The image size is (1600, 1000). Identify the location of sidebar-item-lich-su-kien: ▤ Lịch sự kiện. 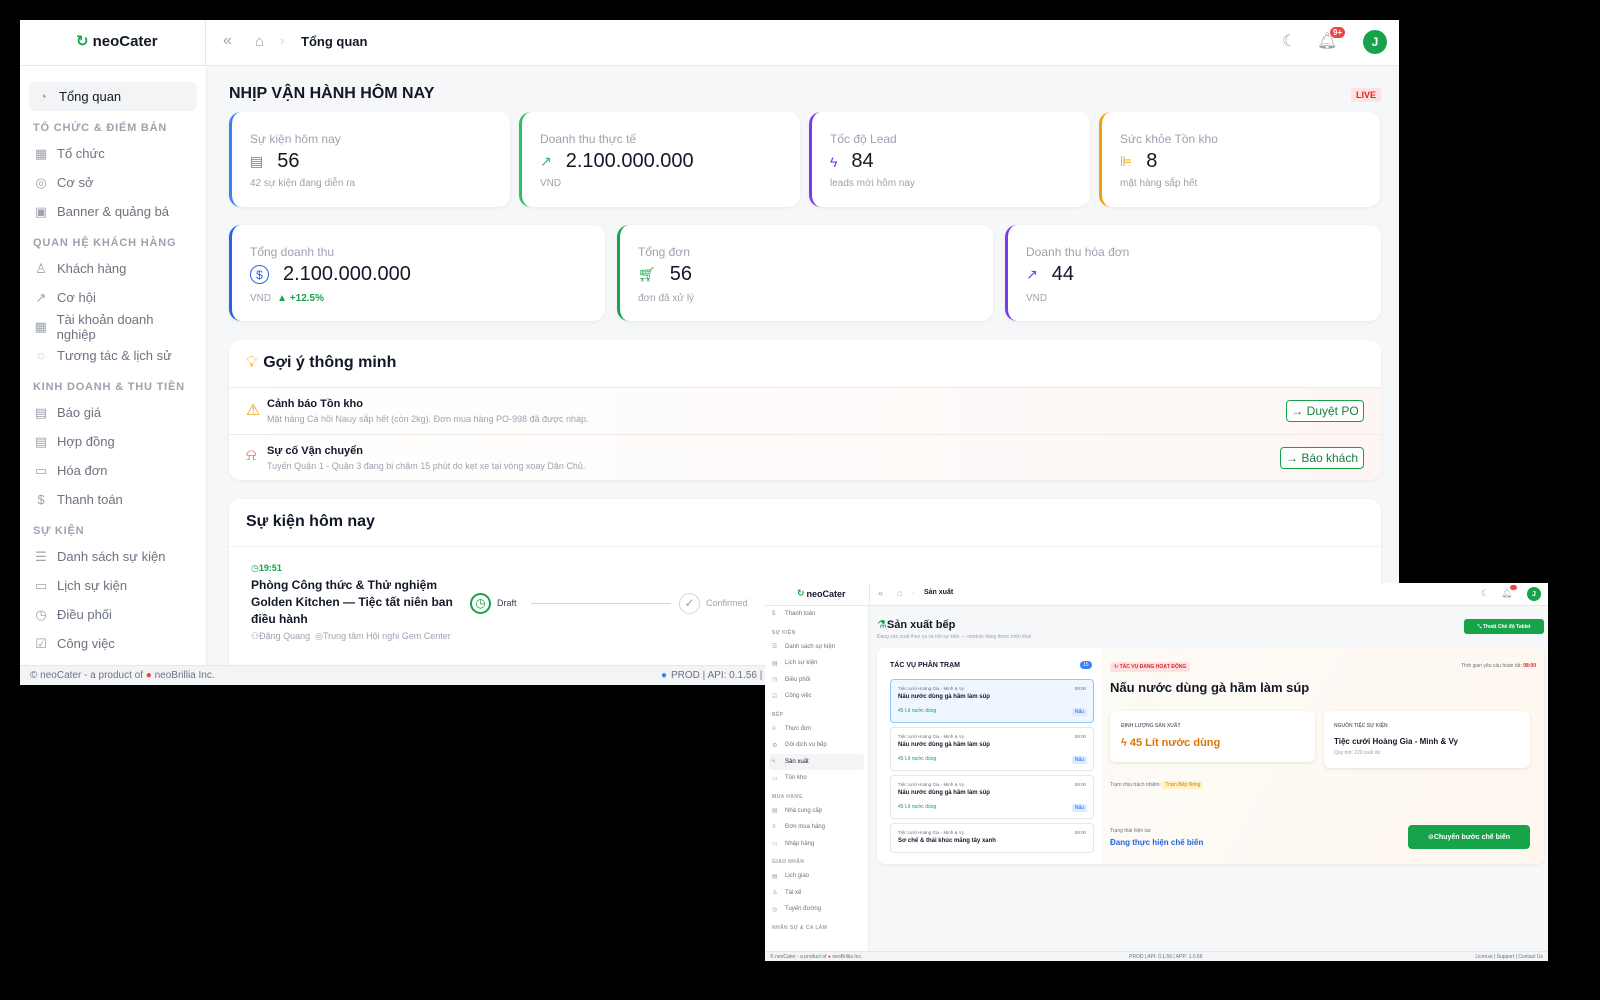
(816, 663).